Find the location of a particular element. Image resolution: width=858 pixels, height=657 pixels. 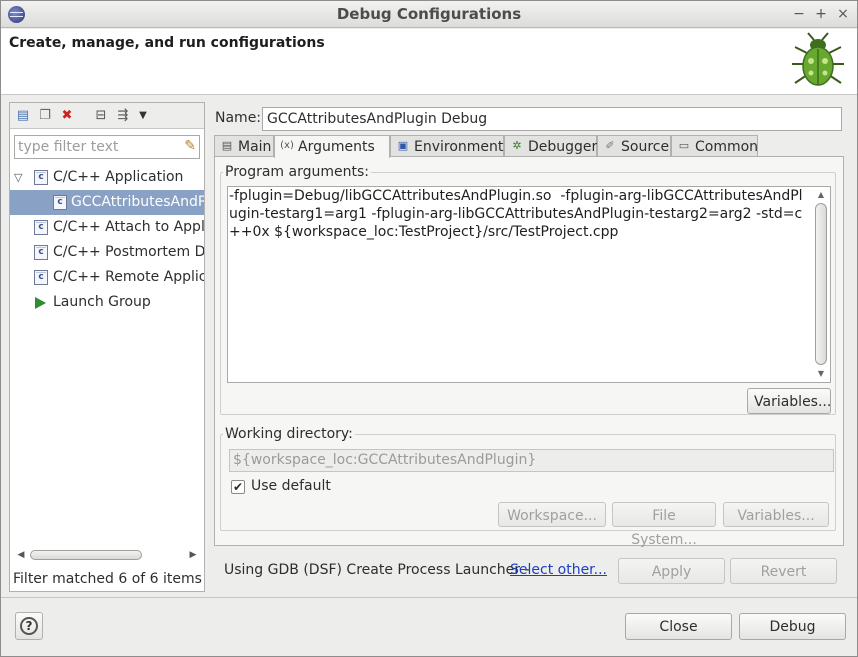

tree-item-label: C/C++ Remote Application is located at coordinates (128, 277).